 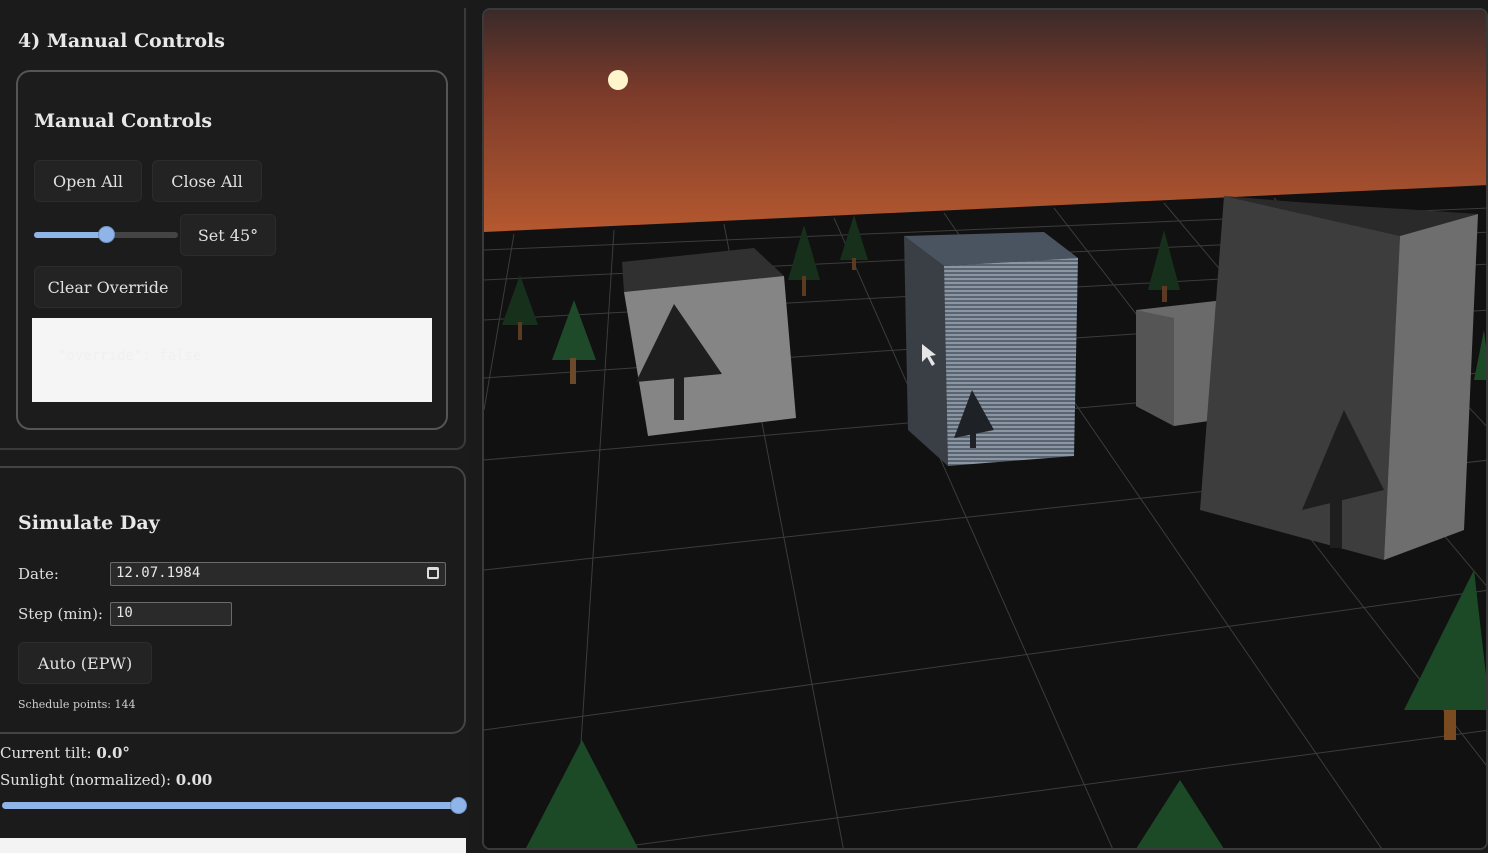 I want to click on step-input: 10, so click(x=171, y=614).